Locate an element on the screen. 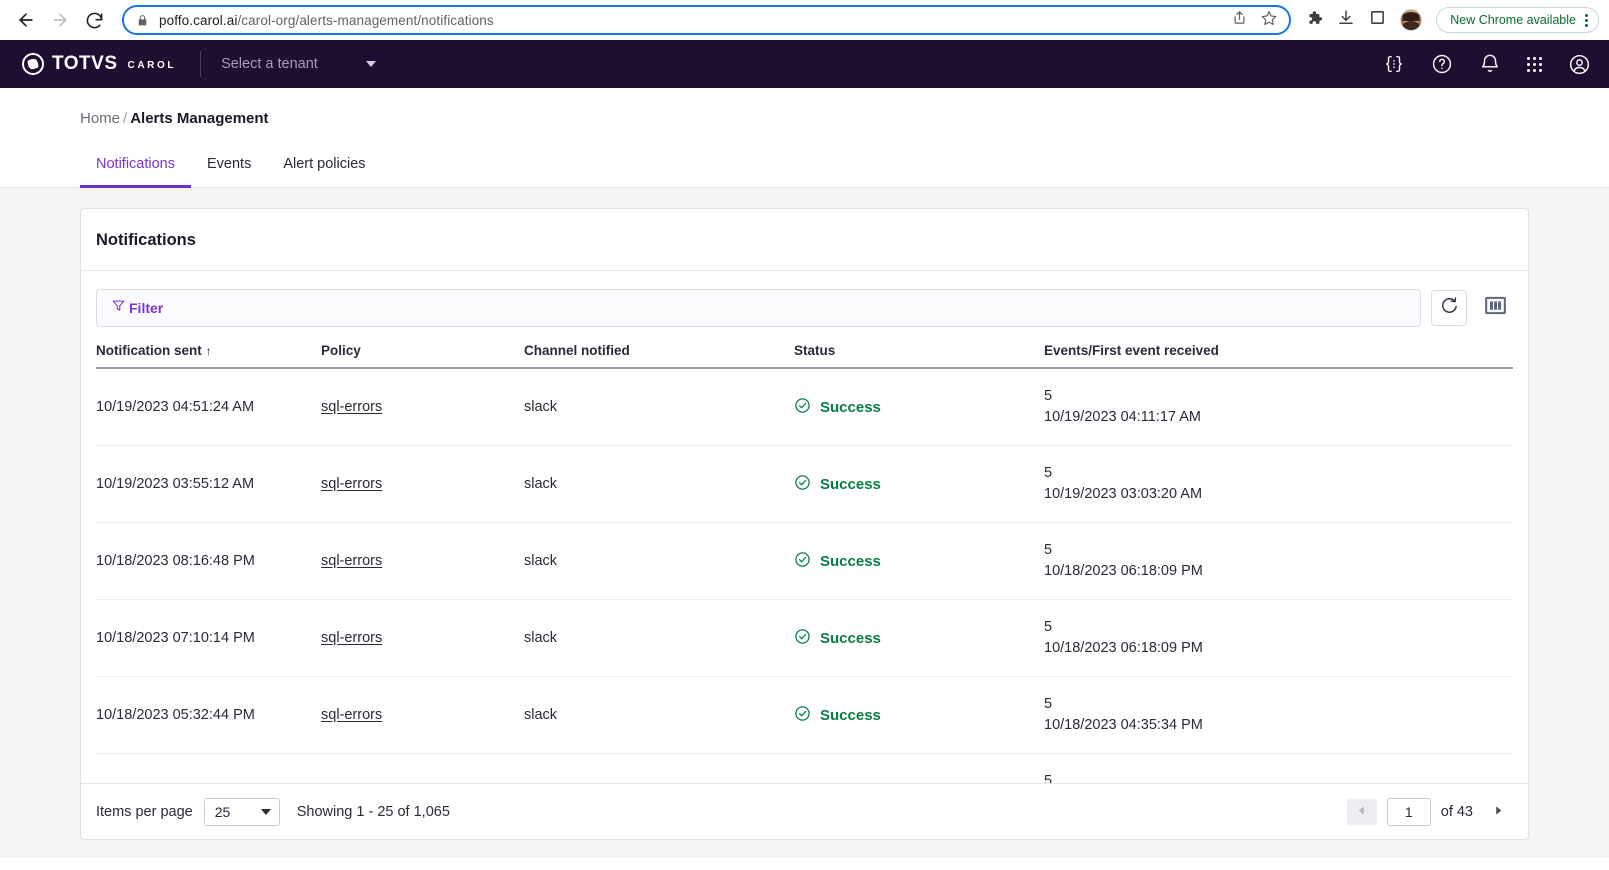 This screenshot has height=870, width=1609. bookmark-star-icon is located at coordinates (1269, 20).